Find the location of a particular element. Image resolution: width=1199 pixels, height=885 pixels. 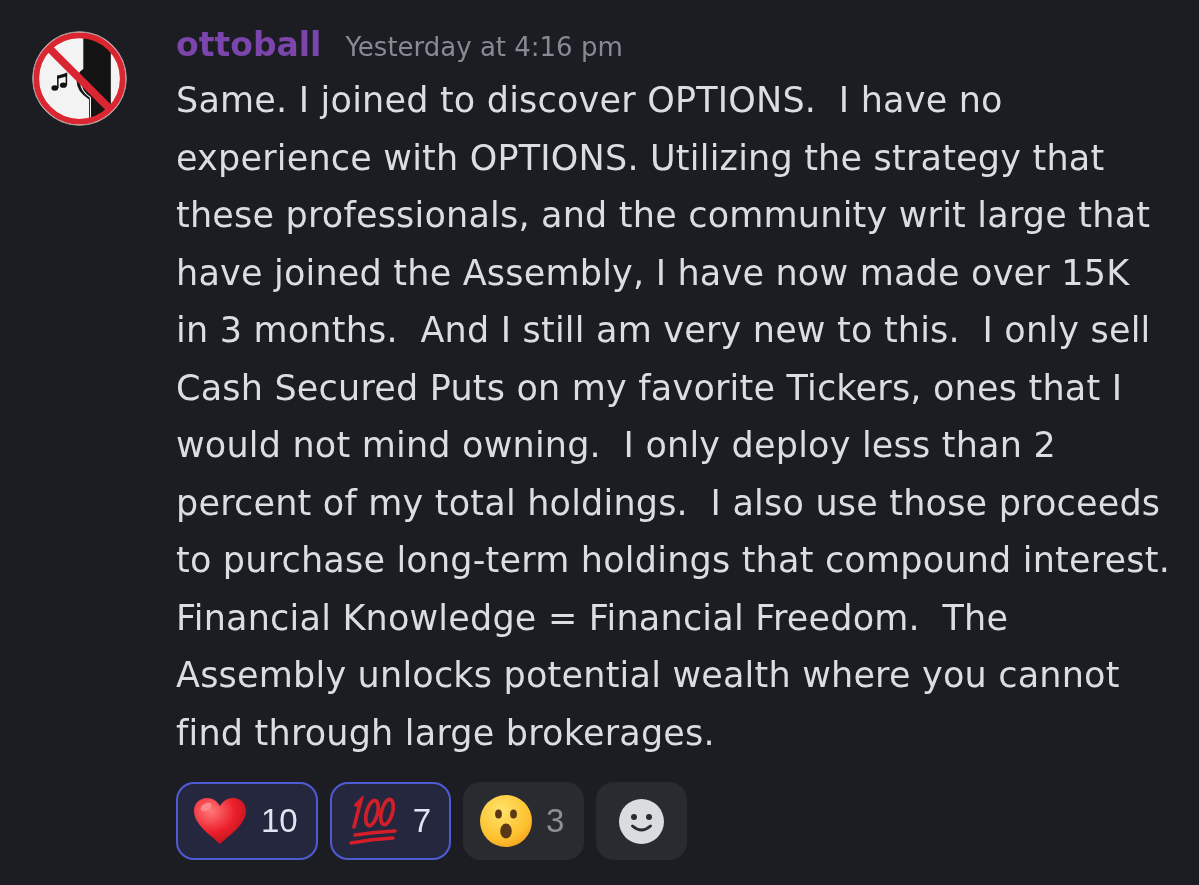

prohibition-sign-avatar is located at coordinates (79, 78).